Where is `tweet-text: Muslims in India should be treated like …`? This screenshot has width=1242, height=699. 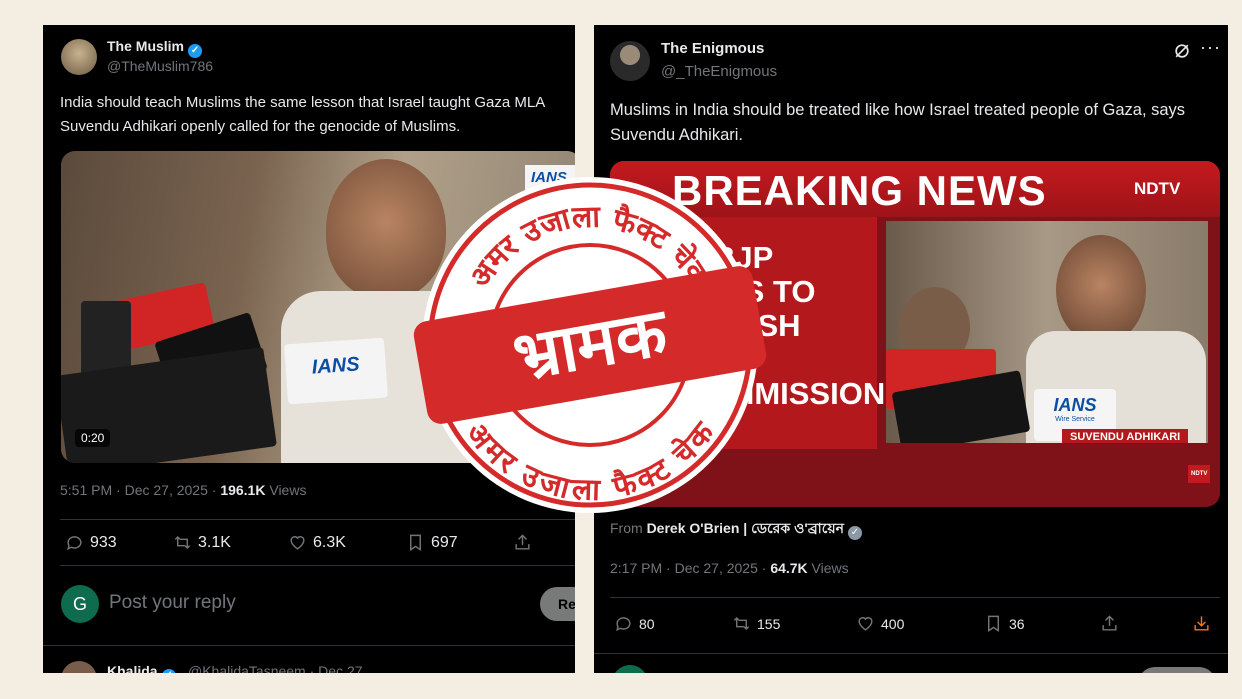
tweet-text: Muslims in India should be treated like … is located at coordinates (898, 122).